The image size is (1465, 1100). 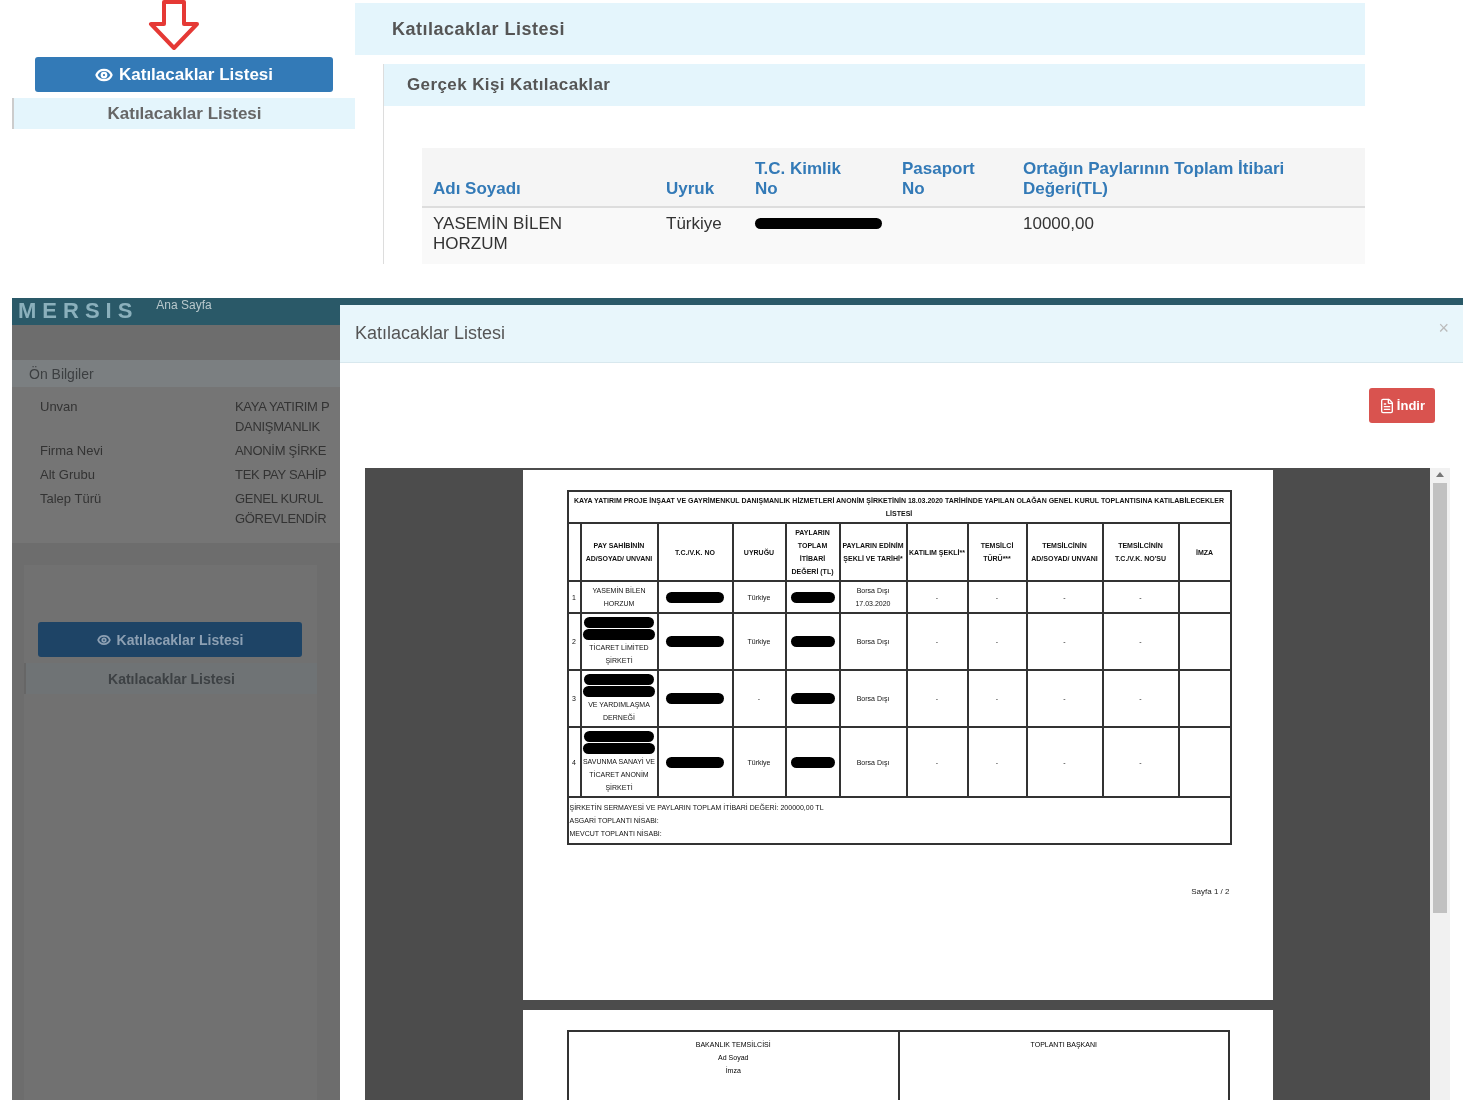 What do you see at coordinates (173, 25) in the screenshot?
I see `down-arrow-icon` at bounding box center [173, 25].